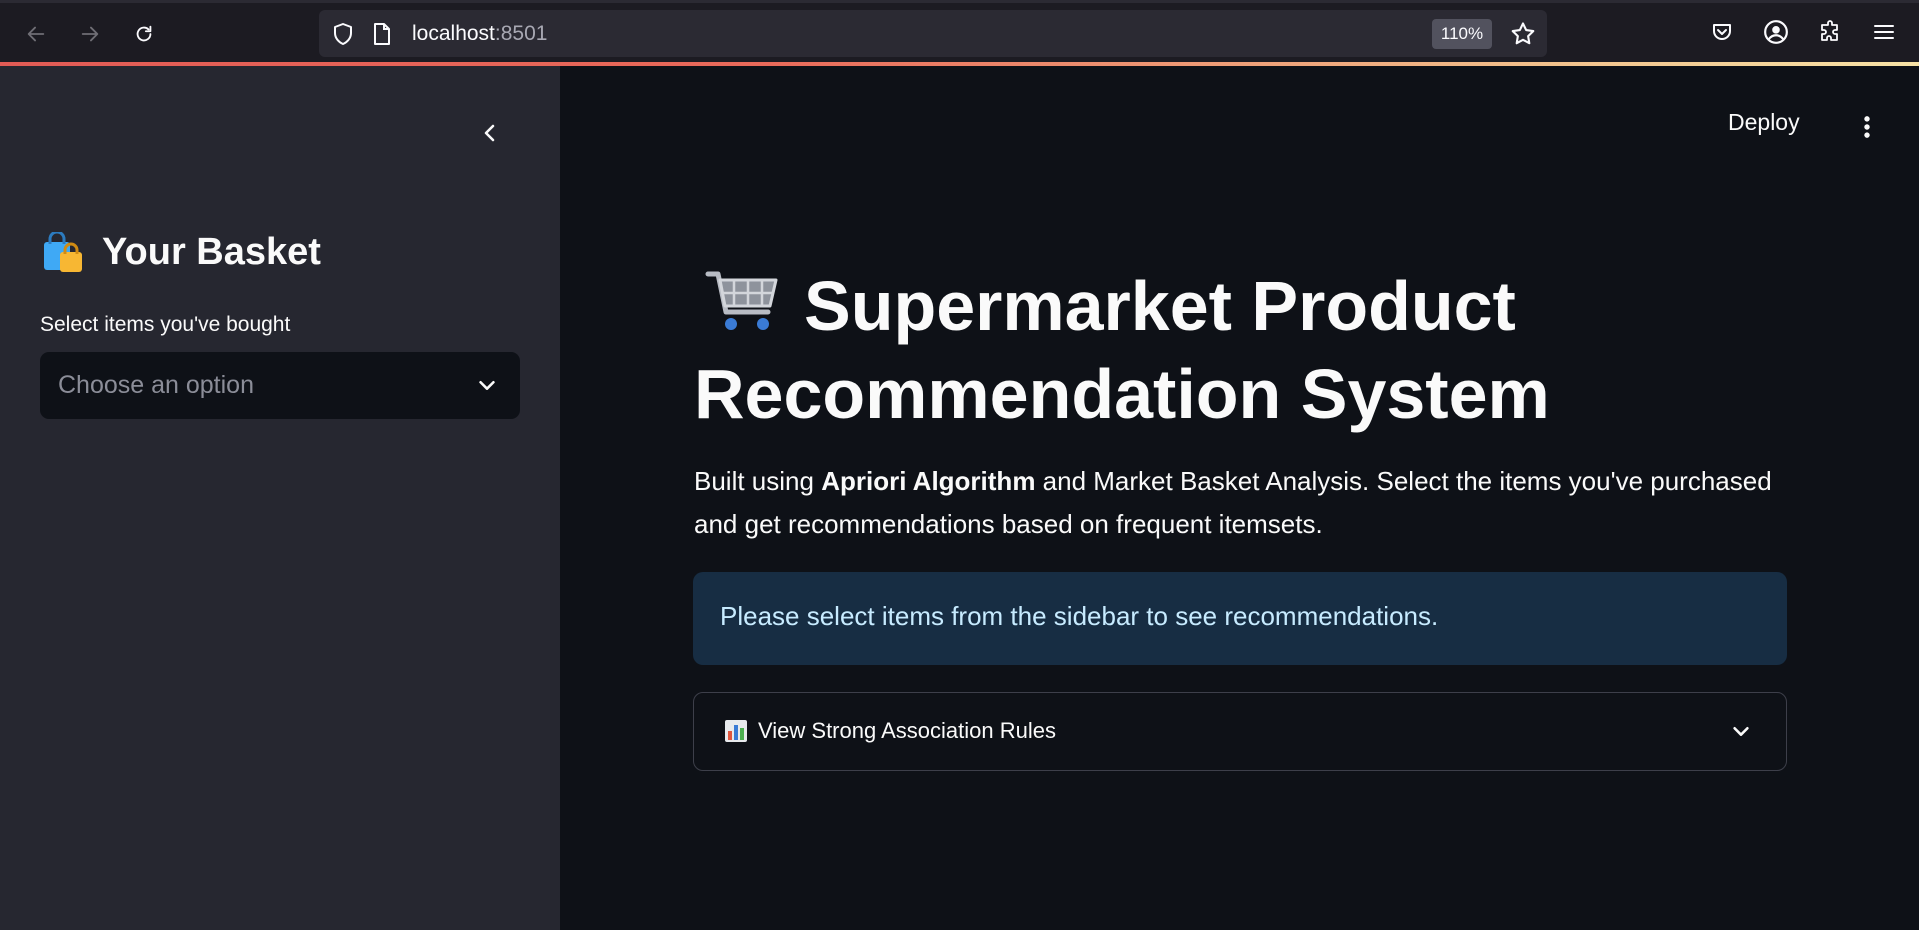 Image resolution: width=1919 pixels, height=930 pixels. Describe the element at coordinates (521, 33) in the screenshot. I see `url-port: :8501` at that location.